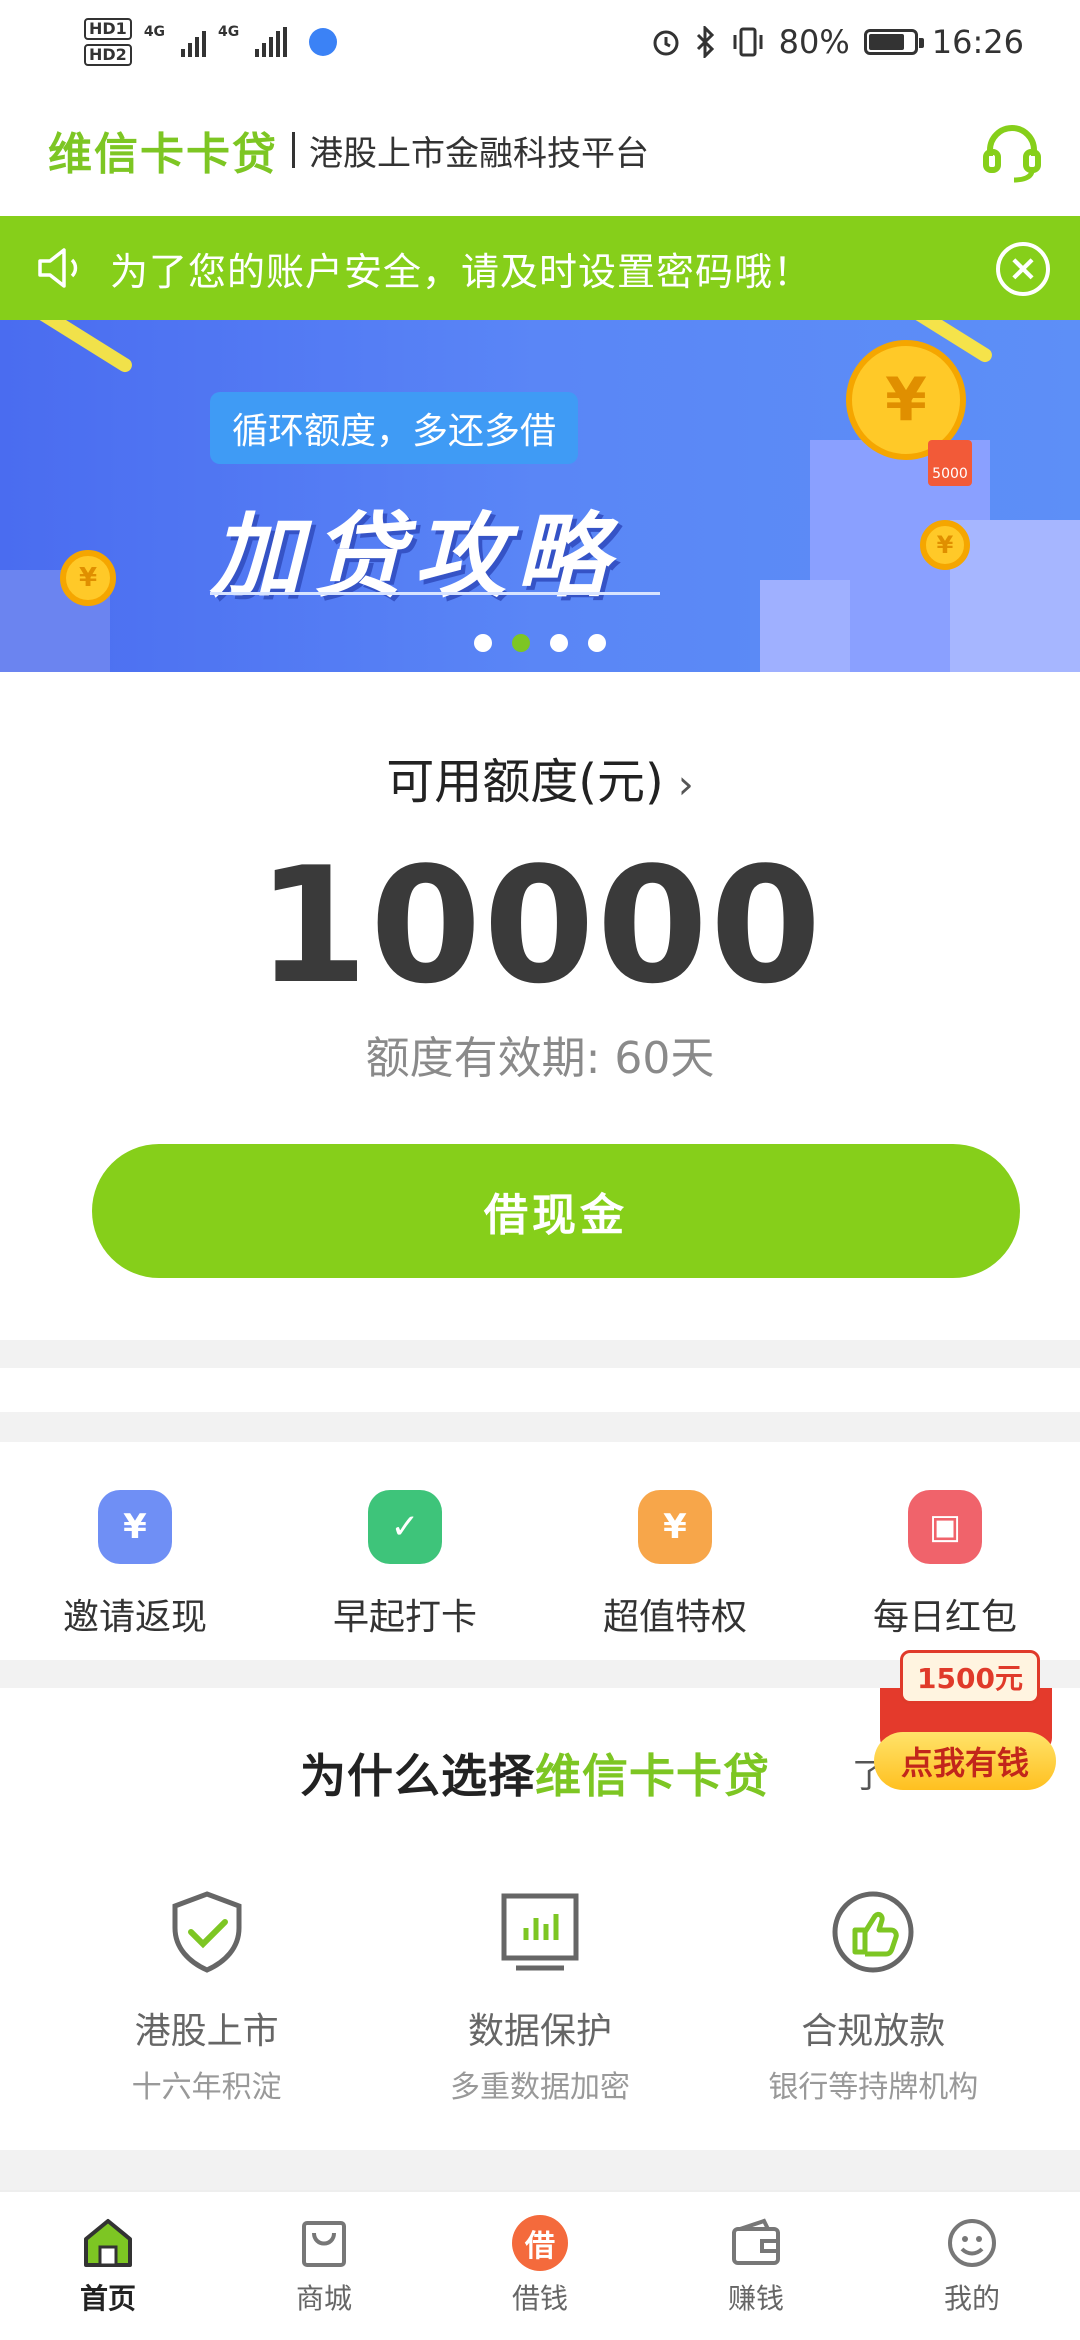 The height and width of the screenshot is (2340, 1080). Describe the element at coordinates (323, 2298) in the screenshot. I see `nav-label: 商城` at that location.